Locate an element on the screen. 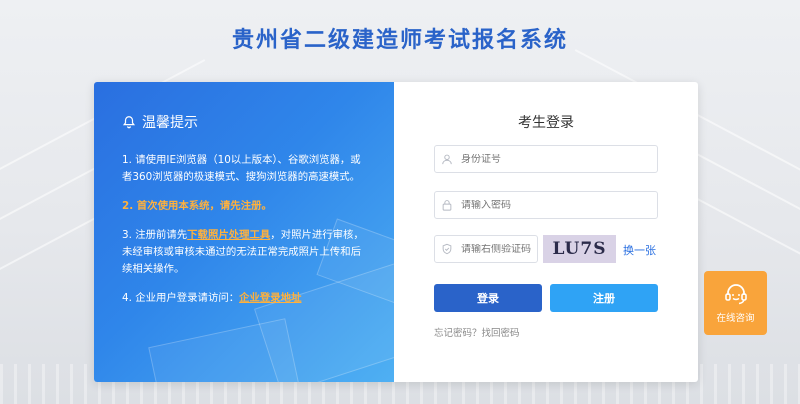  notice-item-enterprise: 4. 企业用户登录请访问：企业登录地址 is located at coordinates (212, 298).